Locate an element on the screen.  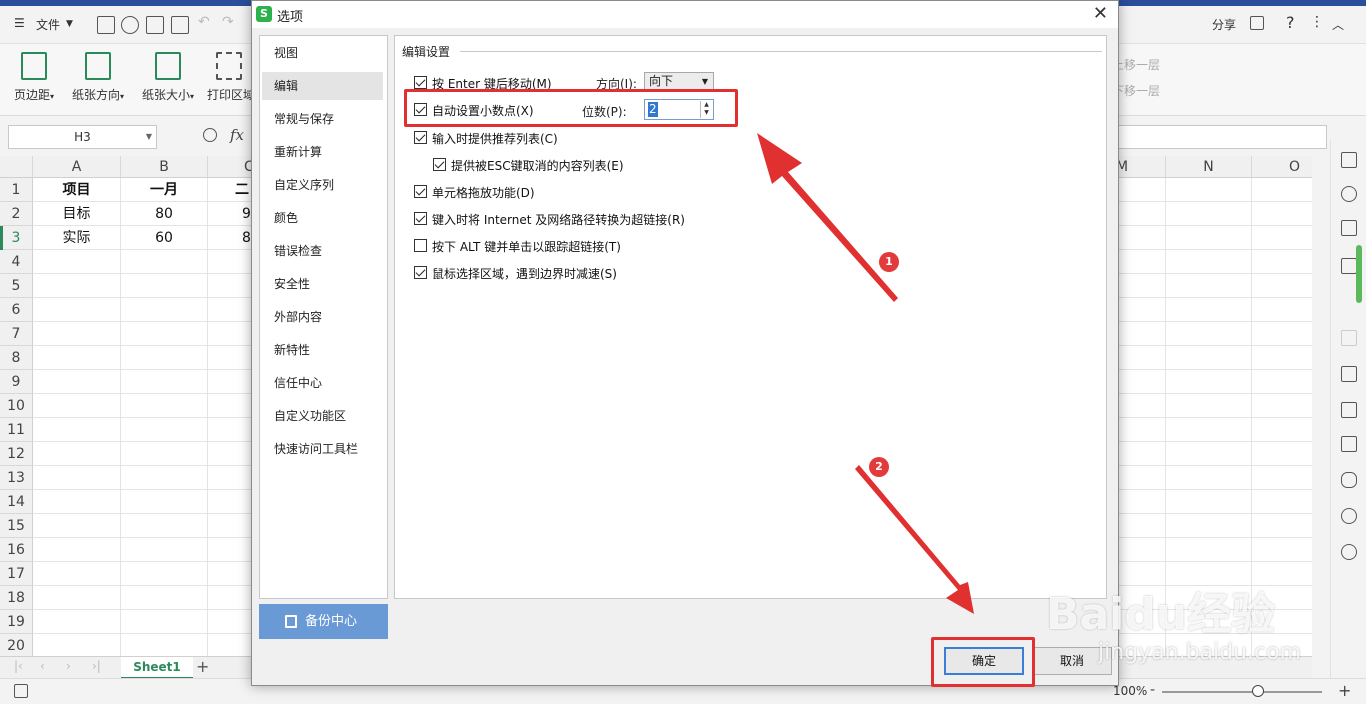
step-badge-1: 1 is located at coordinates (889, 262).